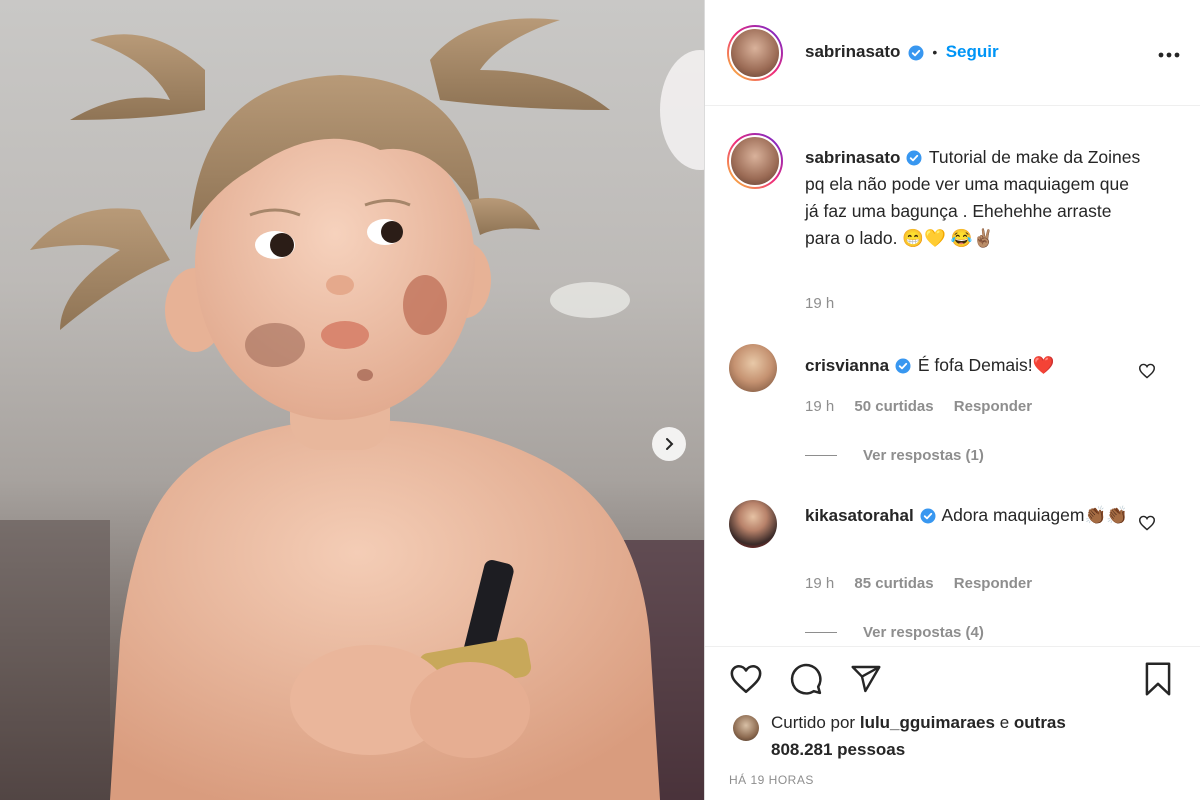 This screenshot has height=800, width=1200. What do you see at coordinates (859, 515) in the screenshot?
I see `comment-username: kikasatorahal` at bounding box center [859, 515].